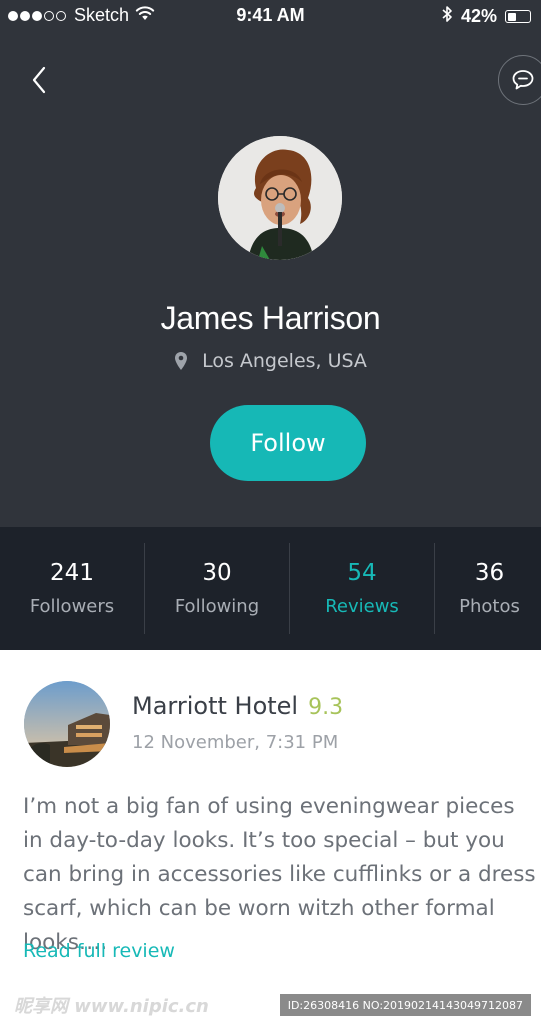 The image size is (541, 1024). I want to click on battery-icon, so click(518, 16).